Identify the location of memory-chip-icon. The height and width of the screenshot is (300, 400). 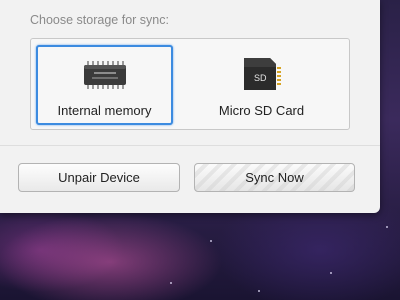
(105, 77).